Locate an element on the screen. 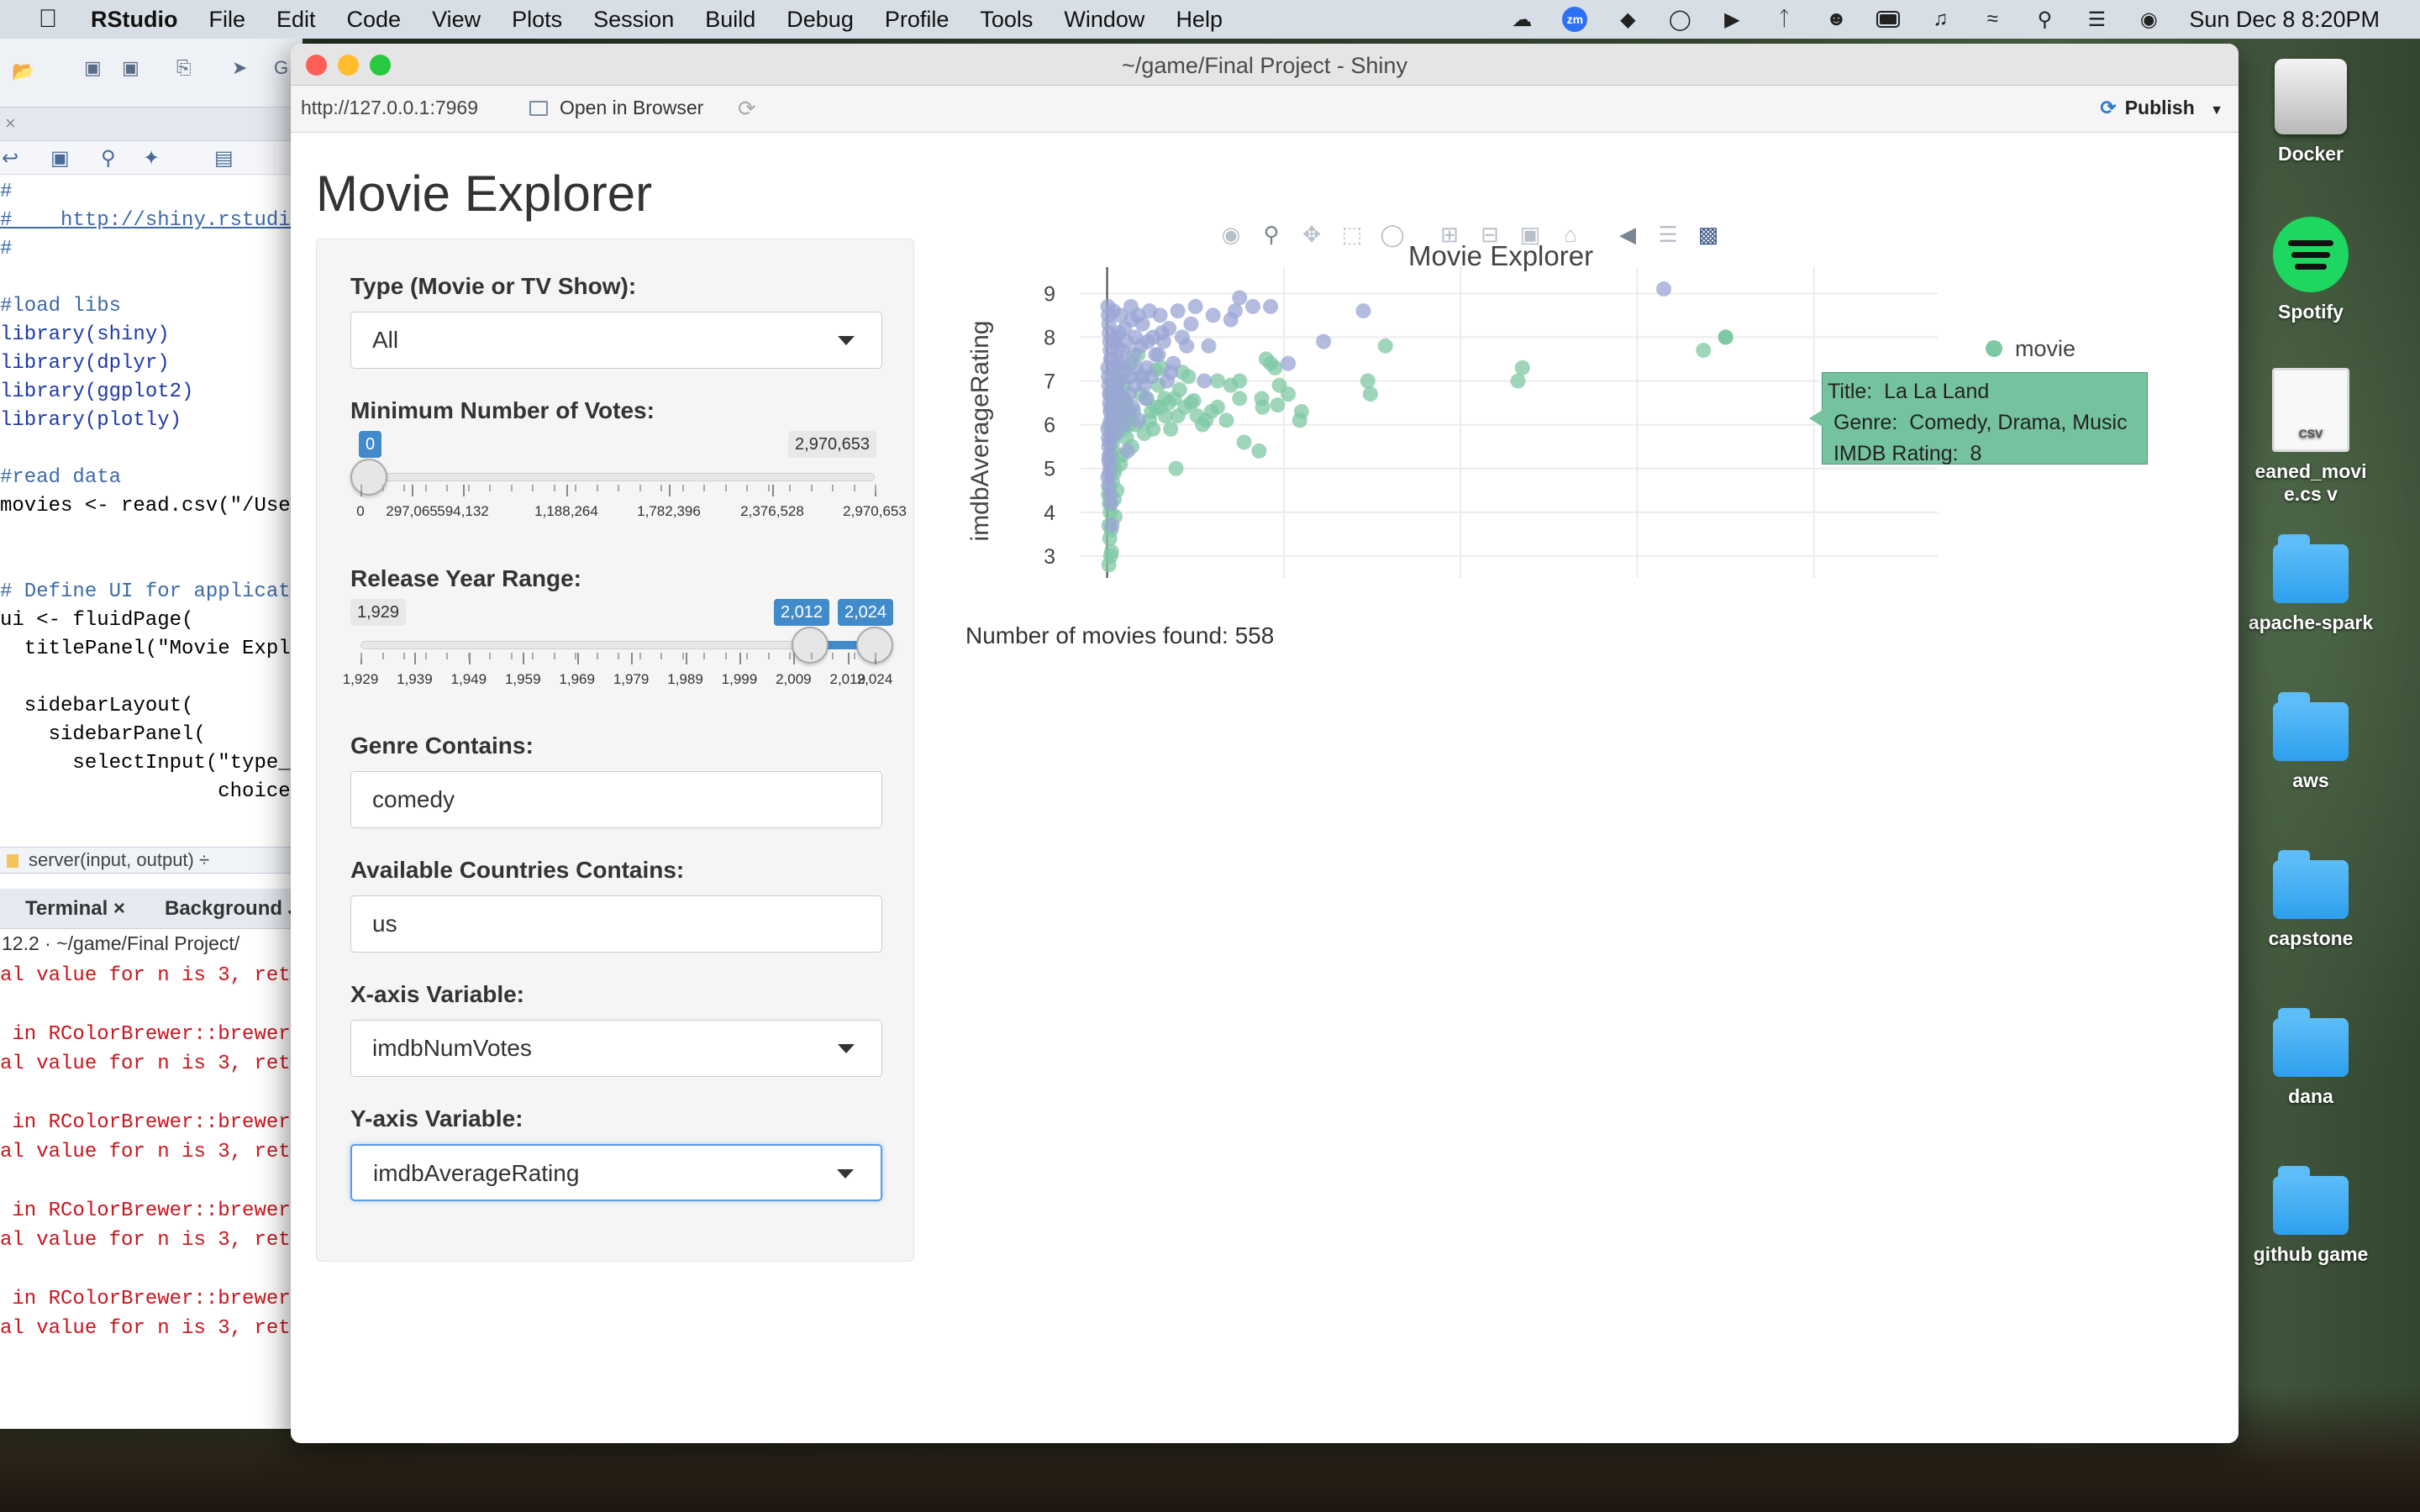 The image size is (2420, 1512). desktop-icon-capstone: capstone is located at coordinates (2311, 900).